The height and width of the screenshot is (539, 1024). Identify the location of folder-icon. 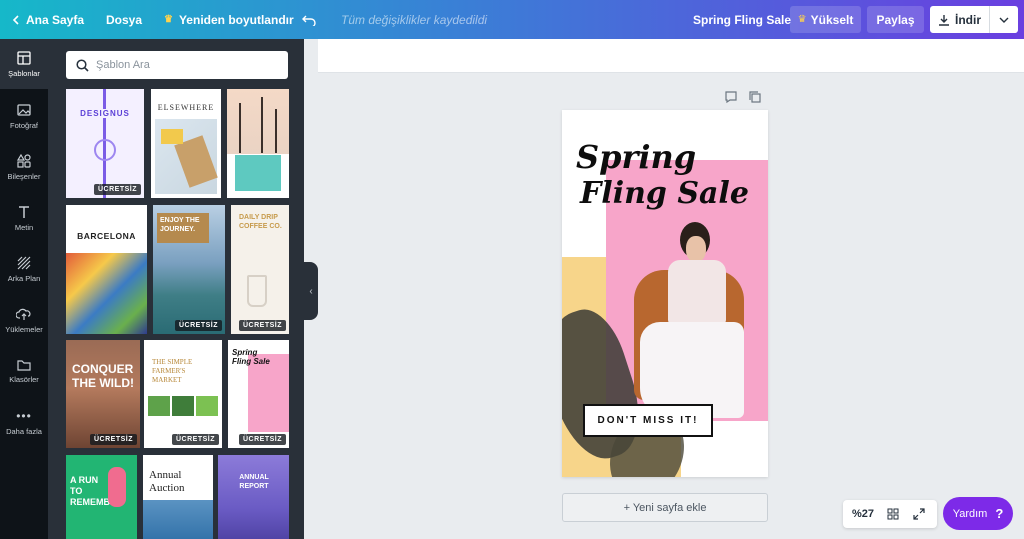
(24, 365).